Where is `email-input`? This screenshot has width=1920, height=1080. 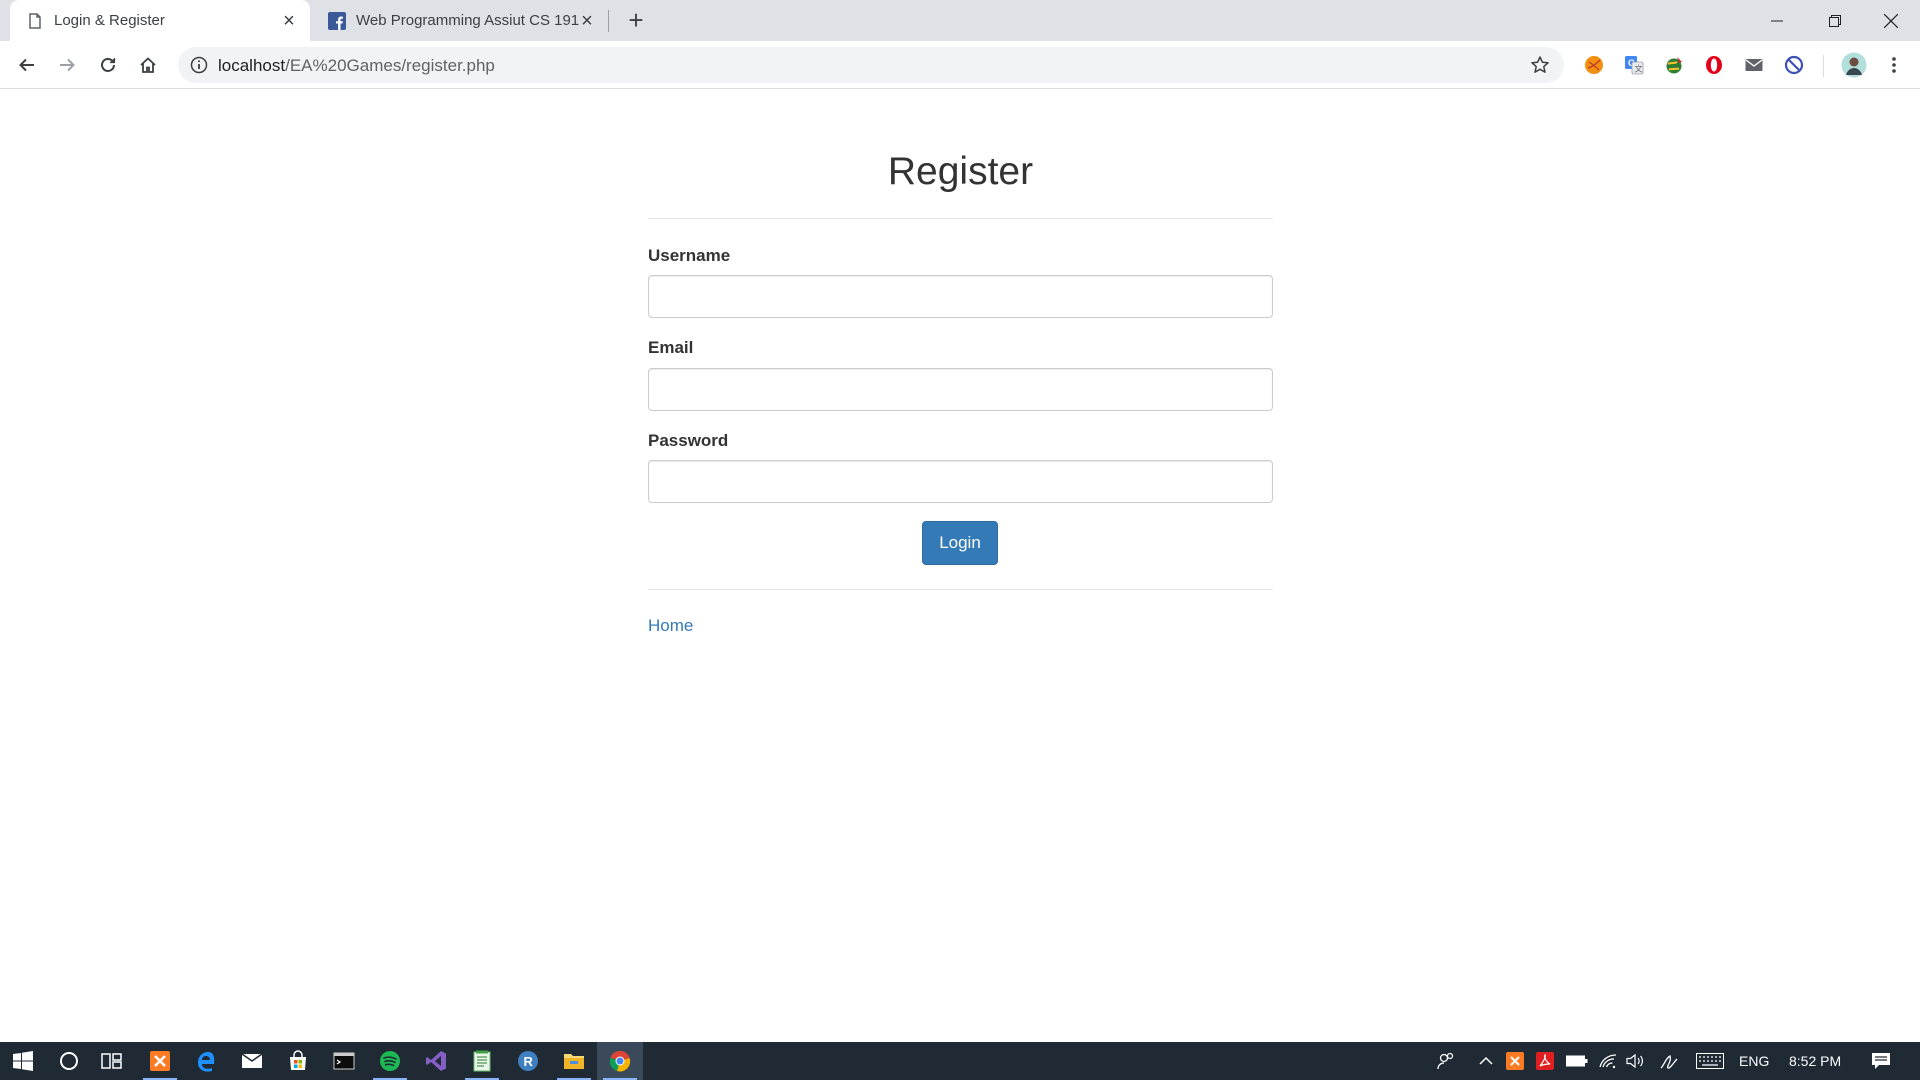 email-input is located at coordinates (960, 389).